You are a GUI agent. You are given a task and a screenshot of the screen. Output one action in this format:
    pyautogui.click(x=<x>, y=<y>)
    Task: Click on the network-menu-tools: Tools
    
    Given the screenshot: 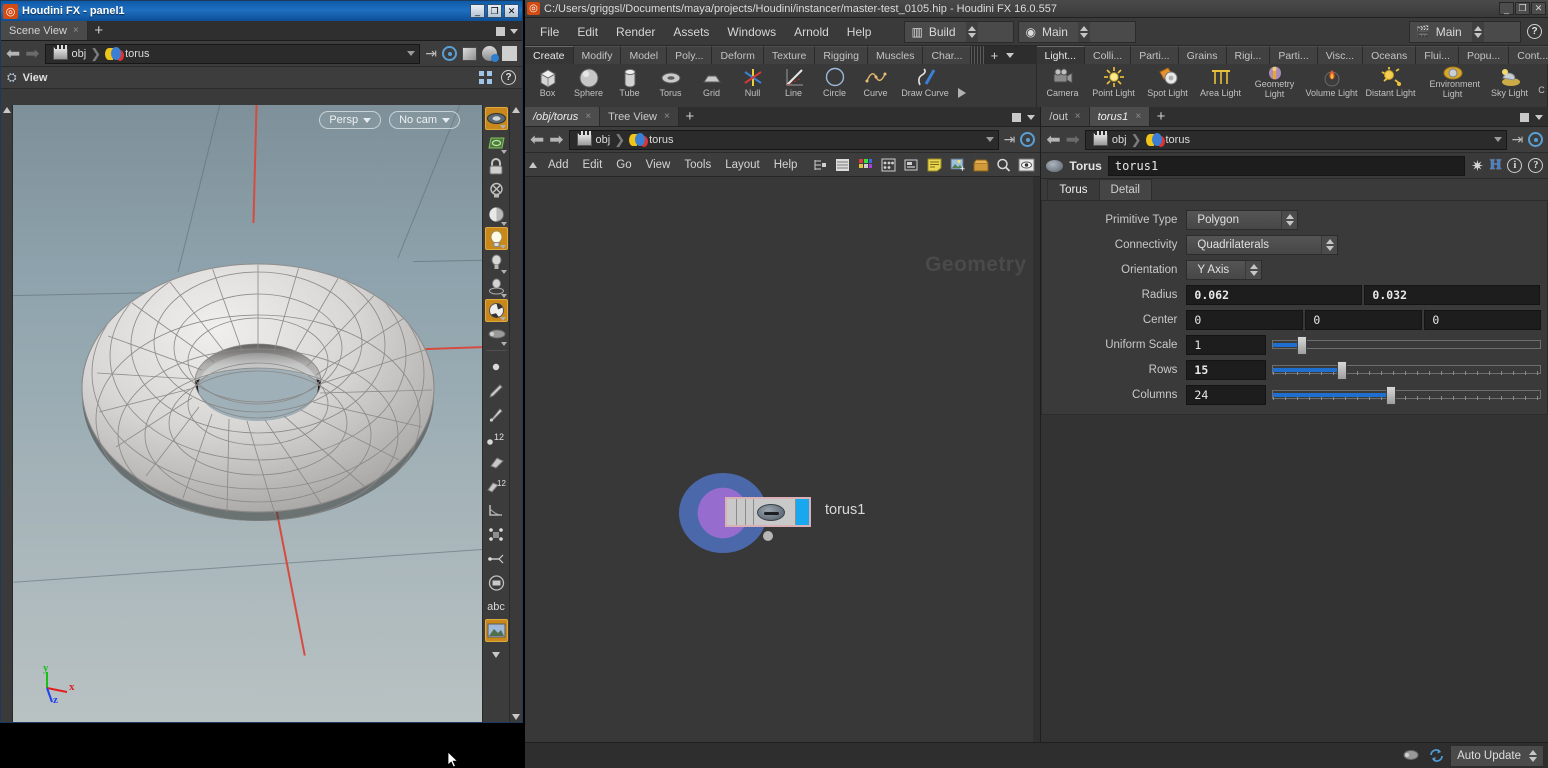 What is the action you would take?
    pyautogui.click(x=697, y=165)
    